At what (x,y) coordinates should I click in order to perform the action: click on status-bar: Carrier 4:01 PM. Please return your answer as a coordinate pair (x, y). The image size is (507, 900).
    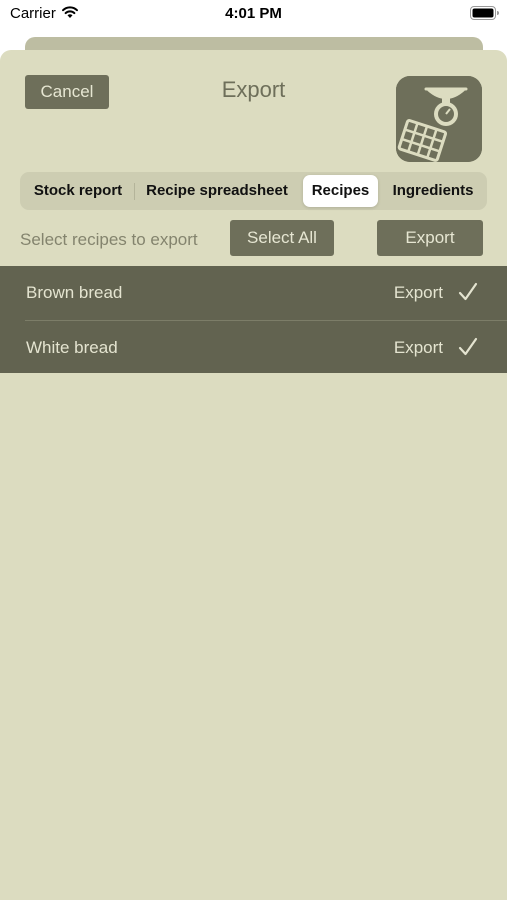
    Looking at the image, I should click on (253, 15).